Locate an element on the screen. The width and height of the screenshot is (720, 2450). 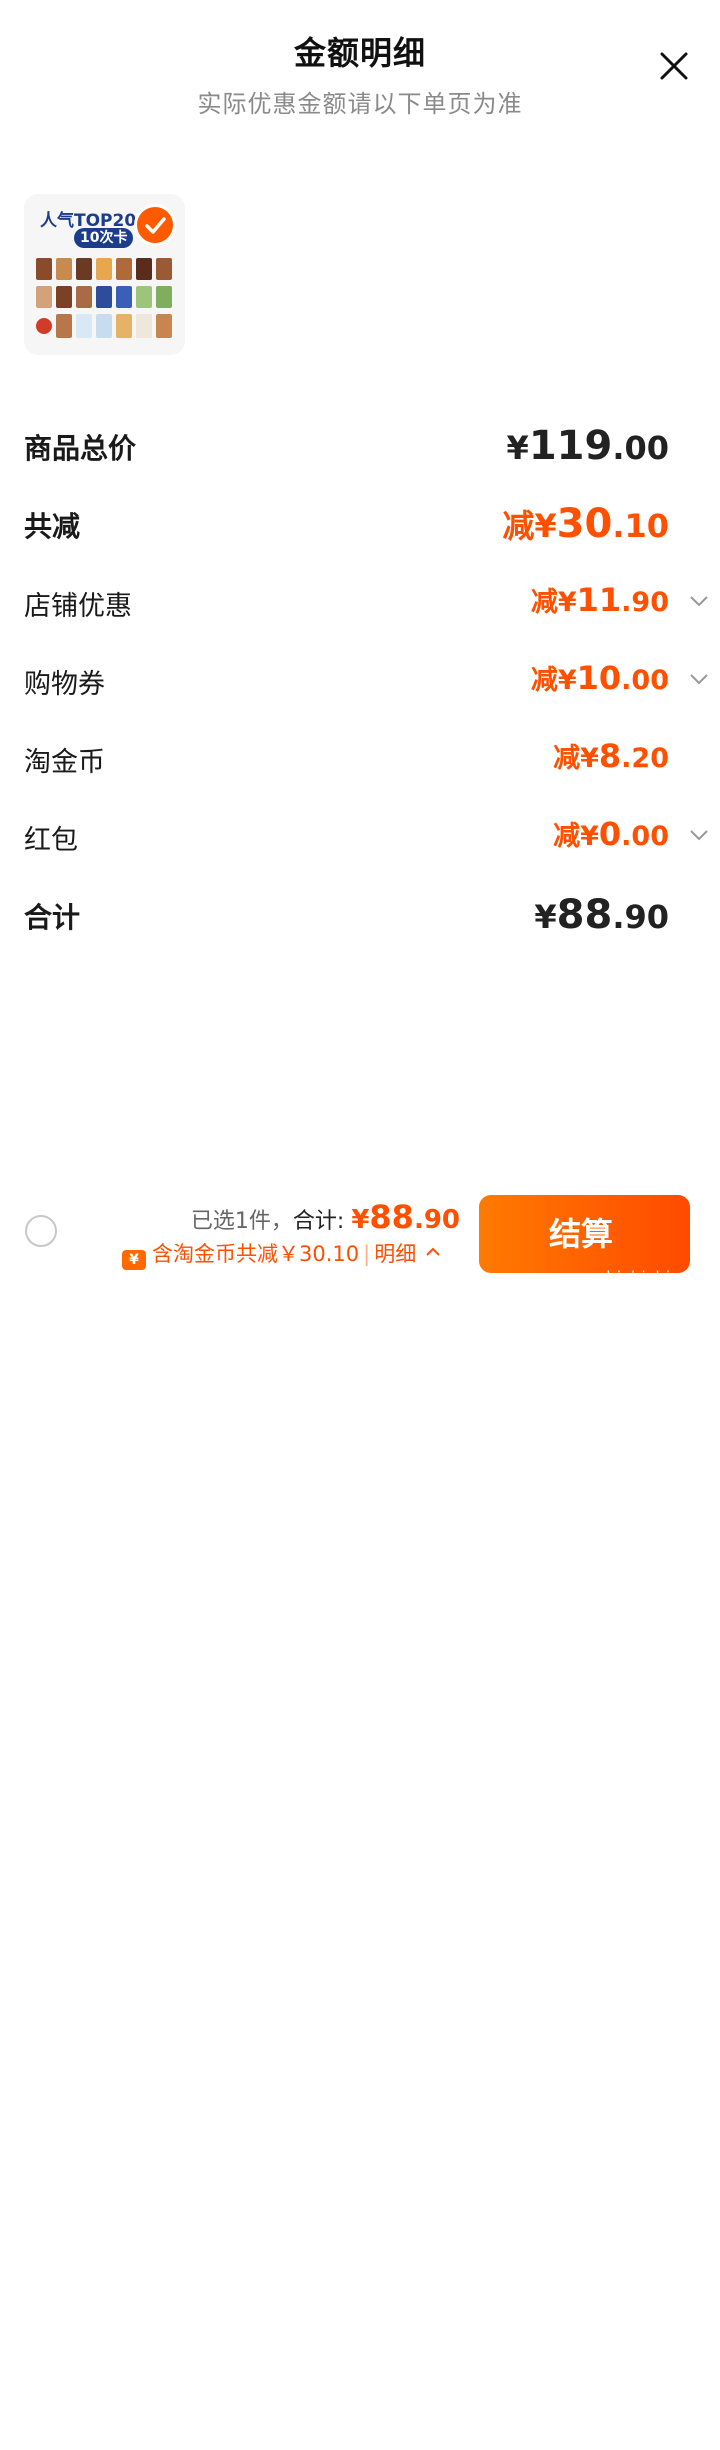
page-title: 金额明细 is located at coordinates (359, 53).